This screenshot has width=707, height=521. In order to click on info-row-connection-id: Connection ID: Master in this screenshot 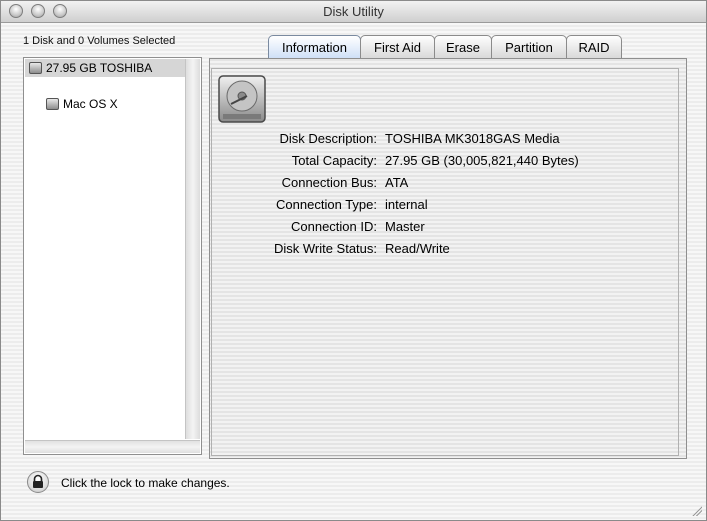, I will do `click(358, 226)`.